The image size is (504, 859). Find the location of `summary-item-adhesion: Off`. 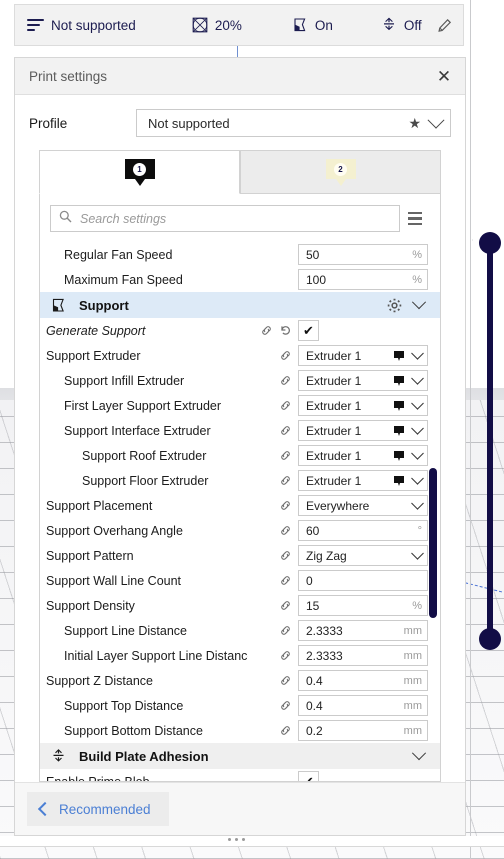

summary-item-adhesion: Off is located at coordinates (401, 25).